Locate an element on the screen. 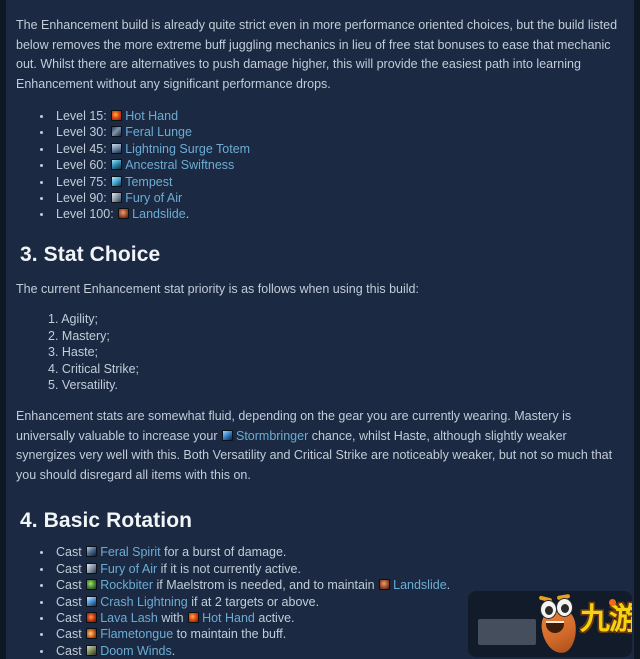  list-item: Versatility. is located at coordinates (89, 384).